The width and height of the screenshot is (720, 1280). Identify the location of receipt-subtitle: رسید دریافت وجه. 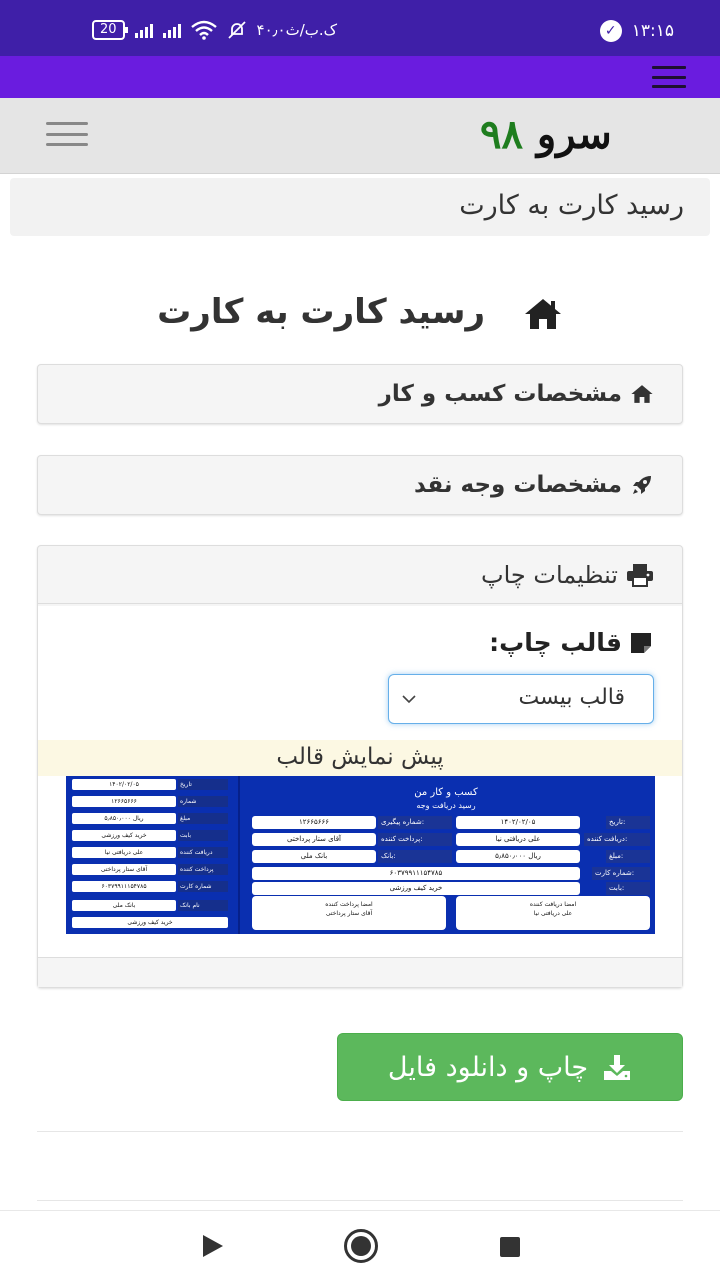
(446, 805).